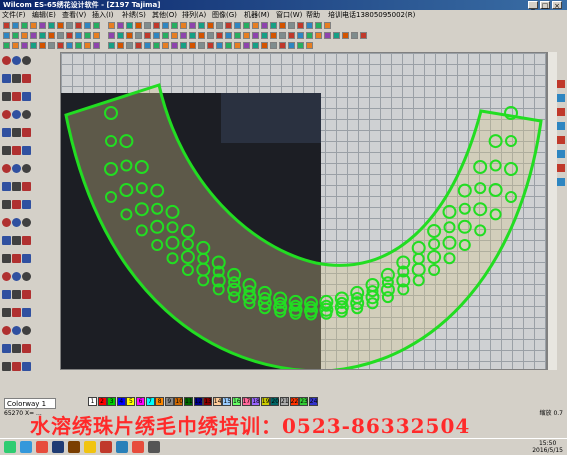 The height and width of the screenshot is (455, 567). I want to click on menu-edit: 编辑(E), so click(44, 15).